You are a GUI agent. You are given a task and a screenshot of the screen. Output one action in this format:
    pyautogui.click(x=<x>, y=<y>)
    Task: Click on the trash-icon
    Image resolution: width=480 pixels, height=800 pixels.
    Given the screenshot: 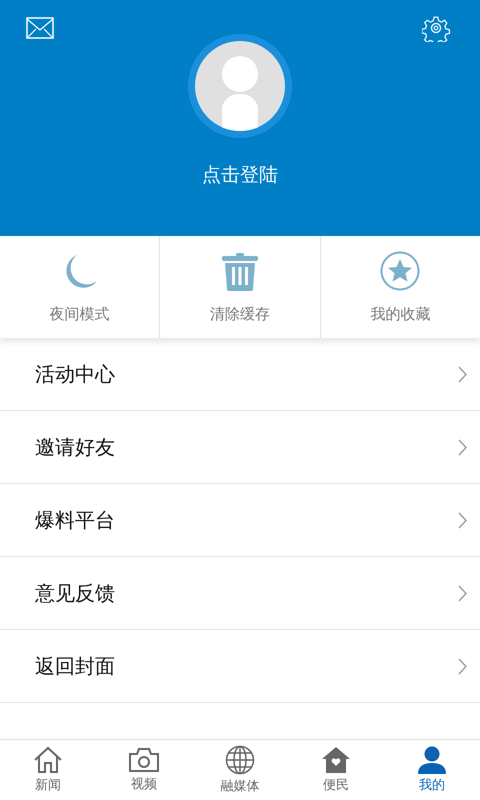 What is the action you would take?
    pyautogui.click(x=240, y=272)
    